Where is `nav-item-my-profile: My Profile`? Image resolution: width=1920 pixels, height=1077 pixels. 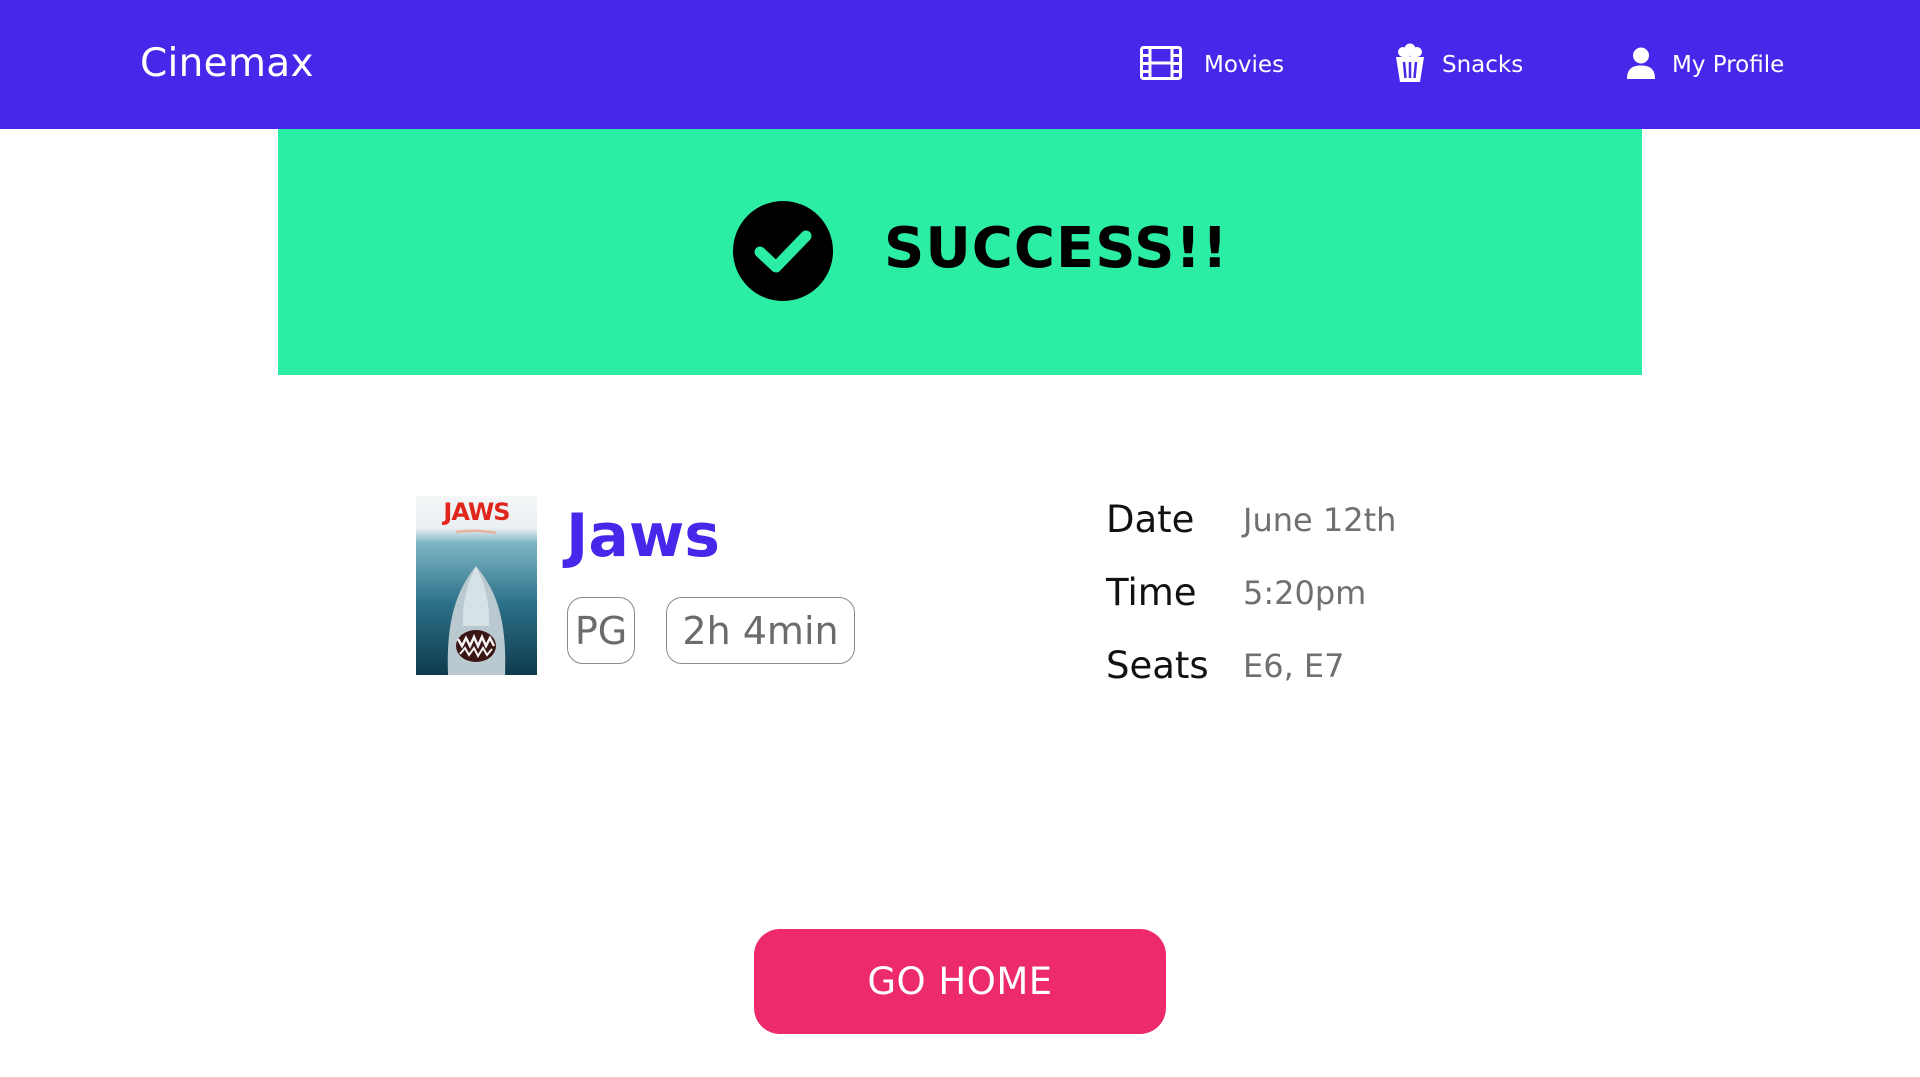
nav-item-my-profile: My Profile is located at coordinates (1705, 65).